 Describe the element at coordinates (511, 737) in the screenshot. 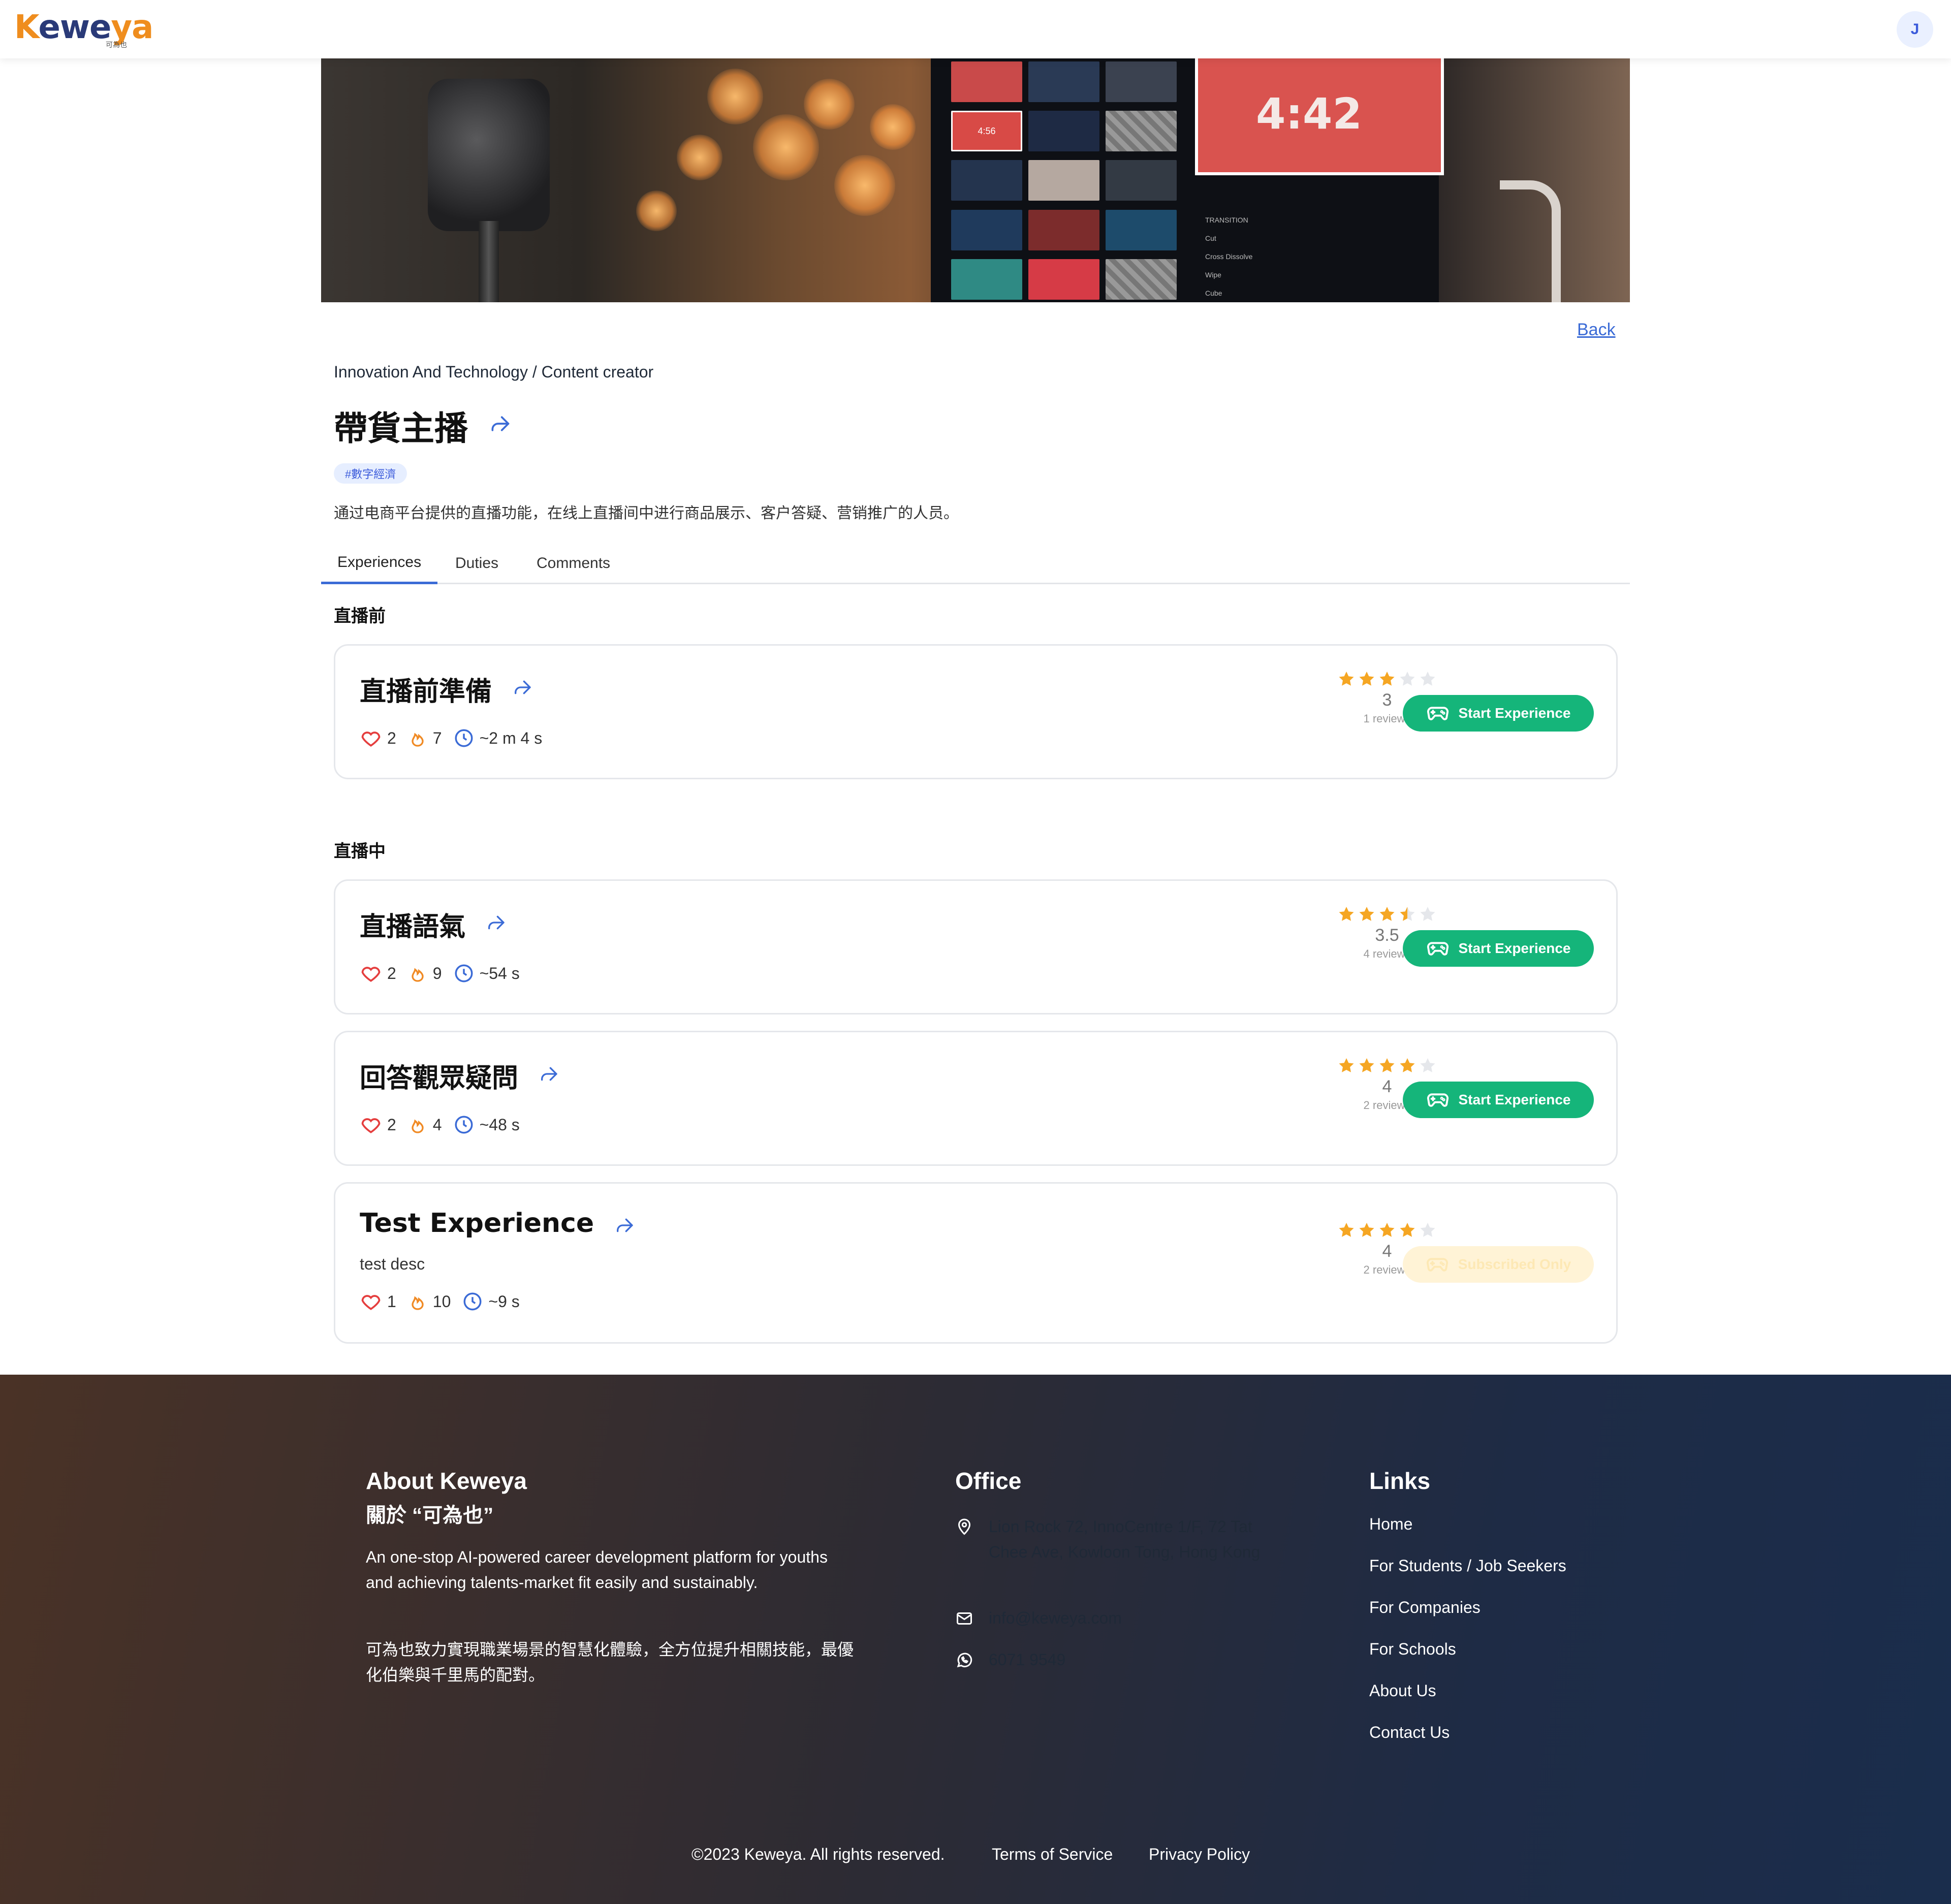

I see `duration-text: ~2 m 4 s` at that location.